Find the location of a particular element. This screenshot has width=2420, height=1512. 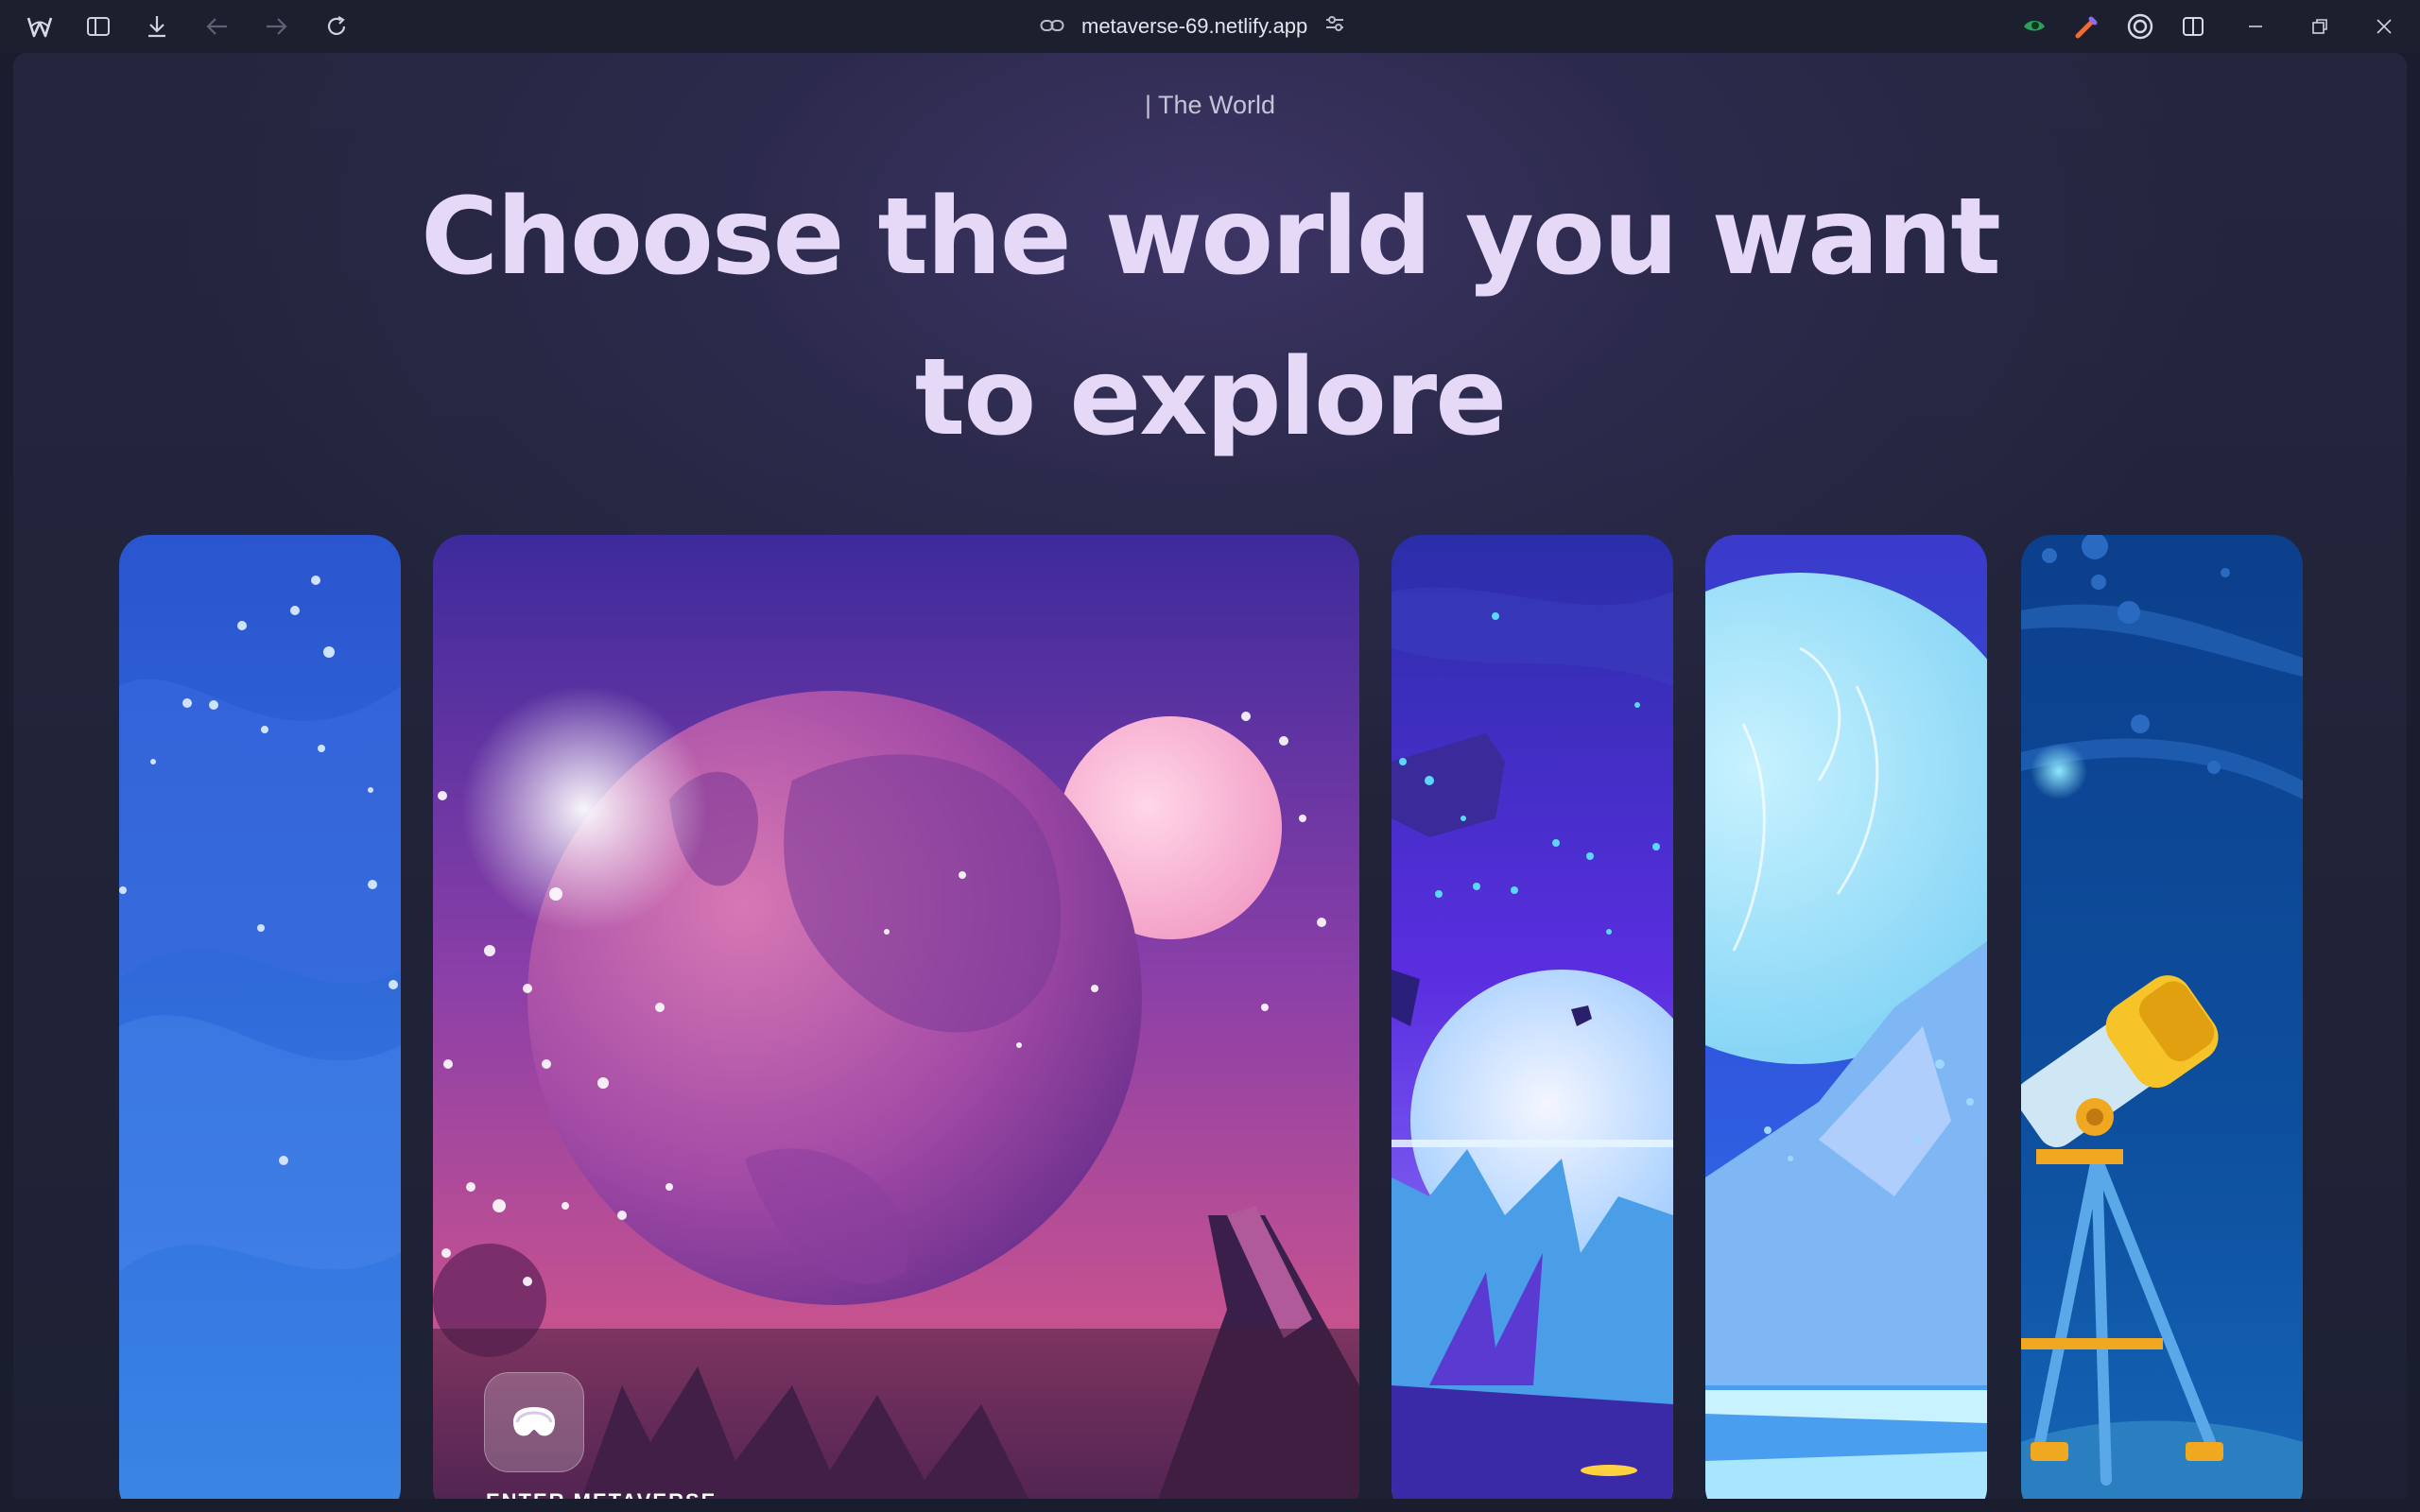

world-card: io is located at coordinates (1532, 1017).